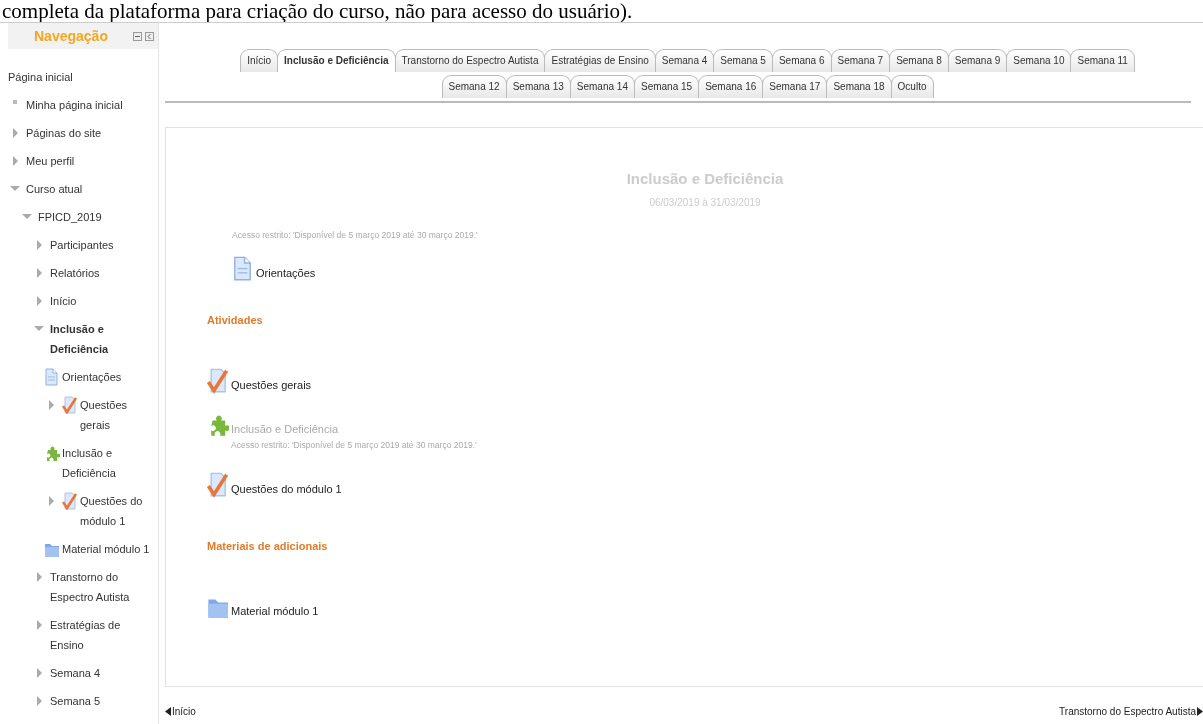 The width and height of the screenshot is (1203, 724). What do you see at coordinates (101, 635) in the screenshot?
I see `nav-link: Estratégias de Ensino` at bounding box center [101, 635].